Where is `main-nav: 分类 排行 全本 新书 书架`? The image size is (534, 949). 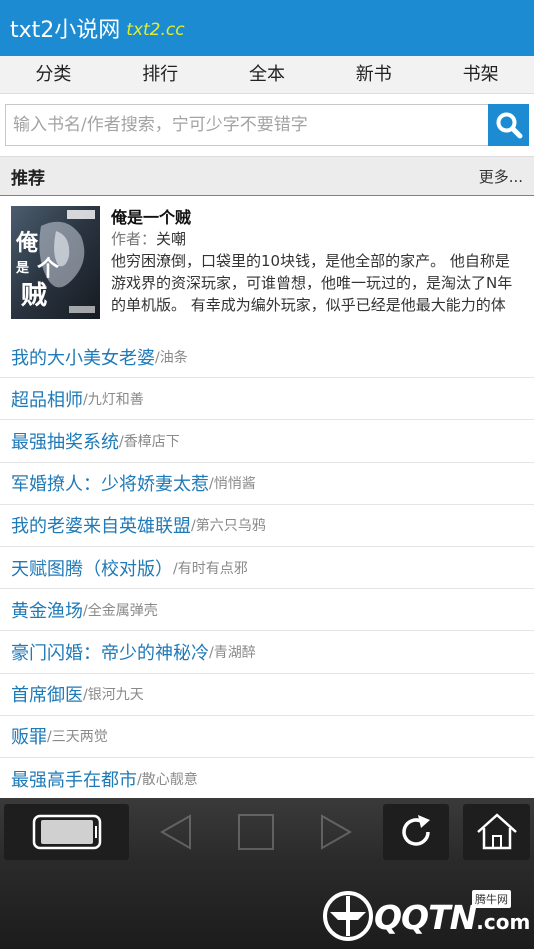
main-nav: 分类 排行 全本 新书 书架 is located at coordinates (267, 75).